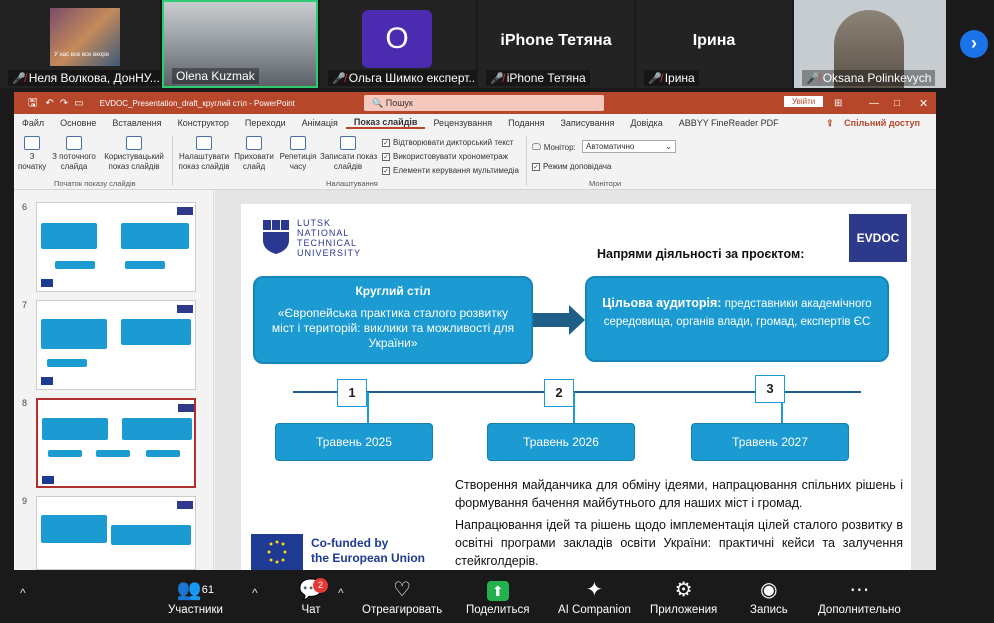 The image size is (994, 623). I want to click on share-screen-button: ⬆ Поделиться, so click(498, 597).